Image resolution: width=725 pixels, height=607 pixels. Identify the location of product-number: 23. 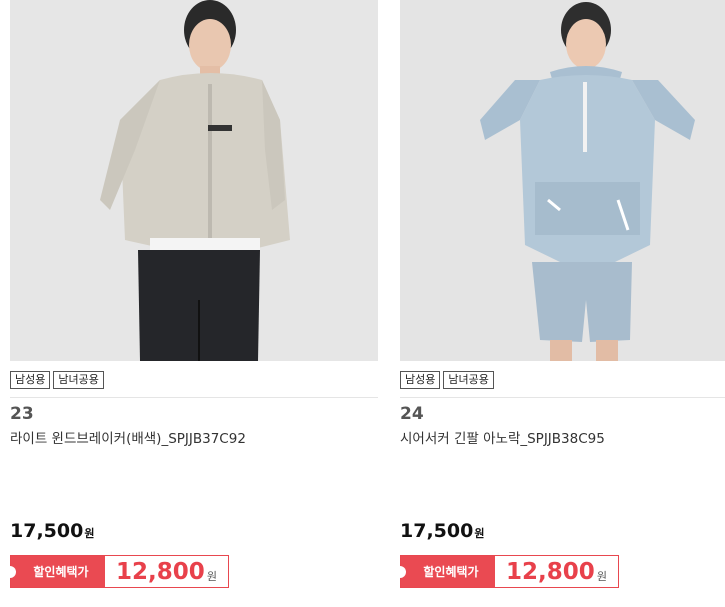
(22, 414).